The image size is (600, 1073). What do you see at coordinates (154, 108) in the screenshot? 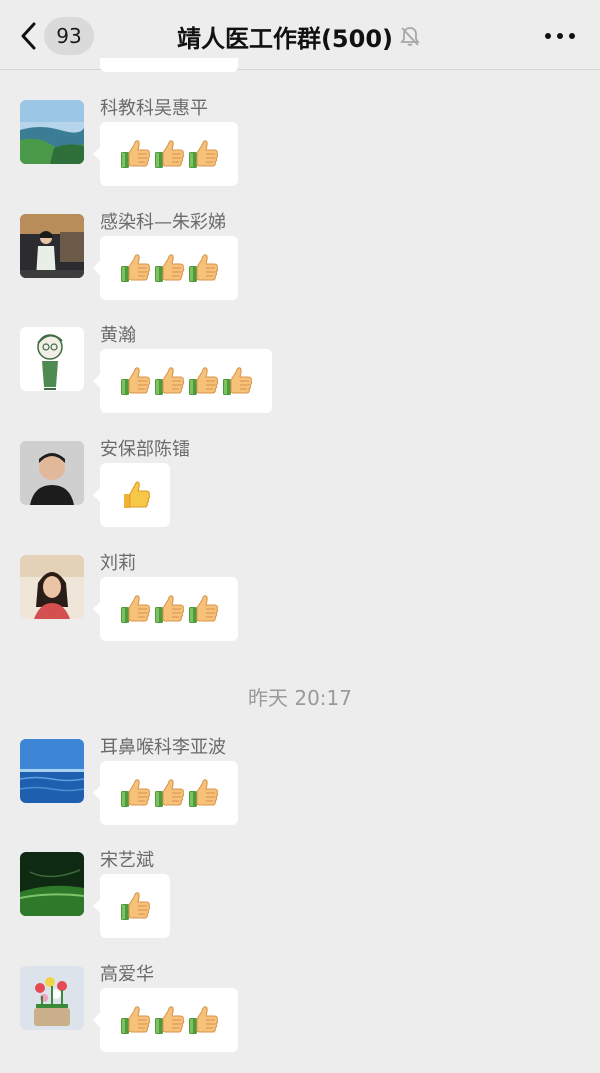
I see `sender-name: 科教科吴惠平` at bounding box center [154, 108].